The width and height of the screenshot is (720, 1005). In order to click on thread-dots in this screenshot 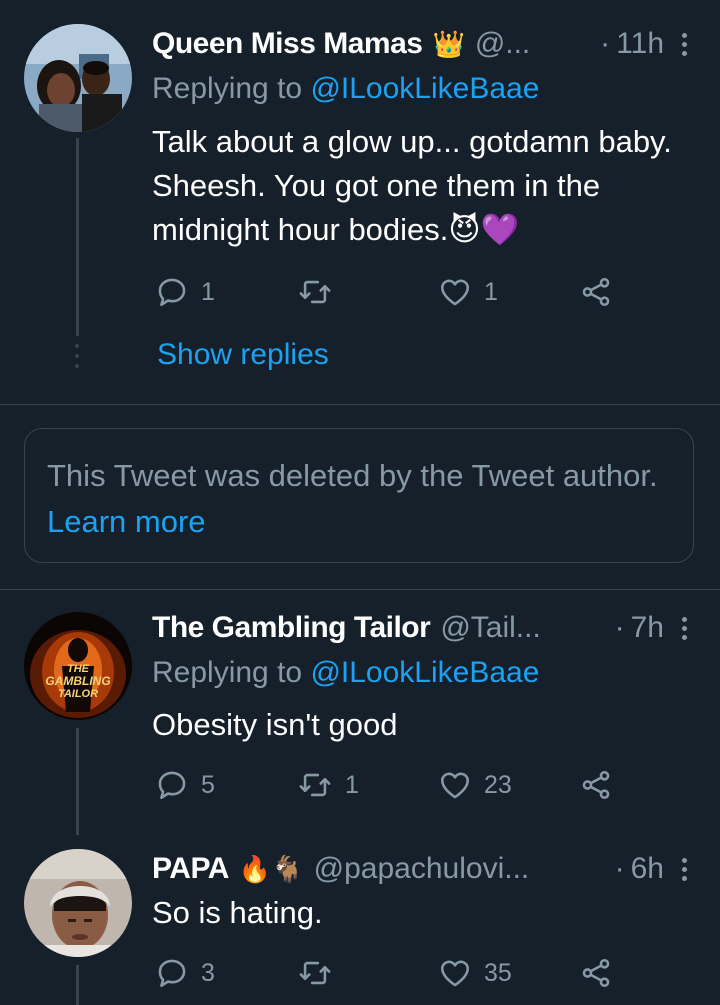, I will do `click(77, 359)`.